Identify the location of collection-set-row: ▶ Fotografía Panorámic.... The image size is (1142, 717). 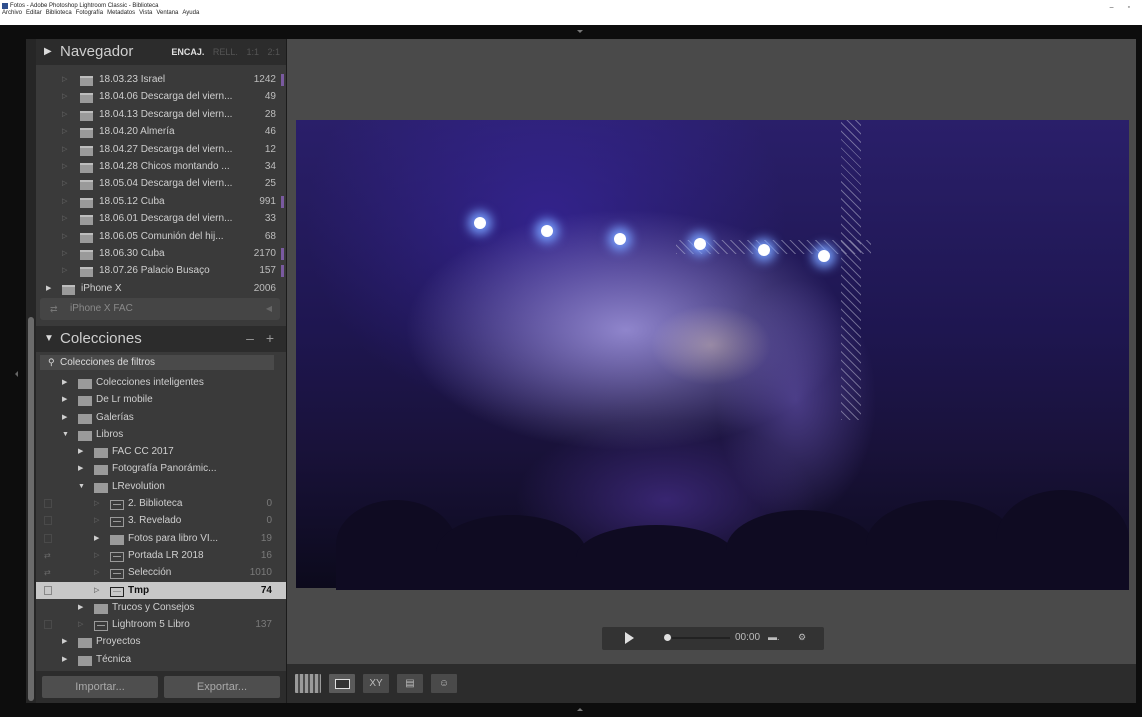
(161, 468).